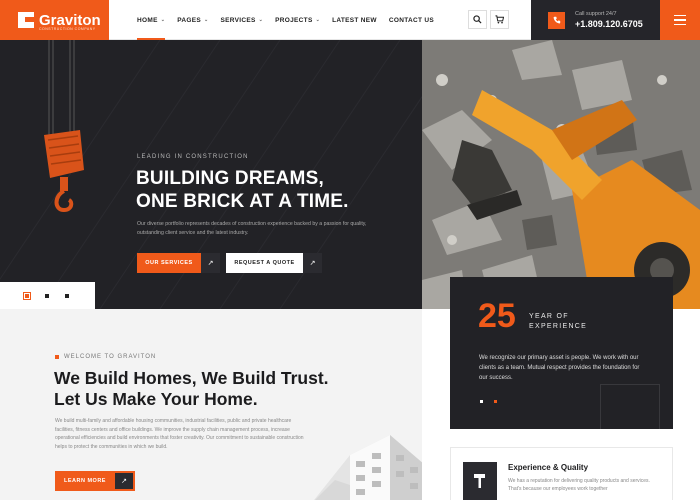 The width and height of the screenshot is (700, 500). What do you see at coordinates (630, 406) in the screenshot?
I see `decorative-outline` at bounding box center [630, 406].